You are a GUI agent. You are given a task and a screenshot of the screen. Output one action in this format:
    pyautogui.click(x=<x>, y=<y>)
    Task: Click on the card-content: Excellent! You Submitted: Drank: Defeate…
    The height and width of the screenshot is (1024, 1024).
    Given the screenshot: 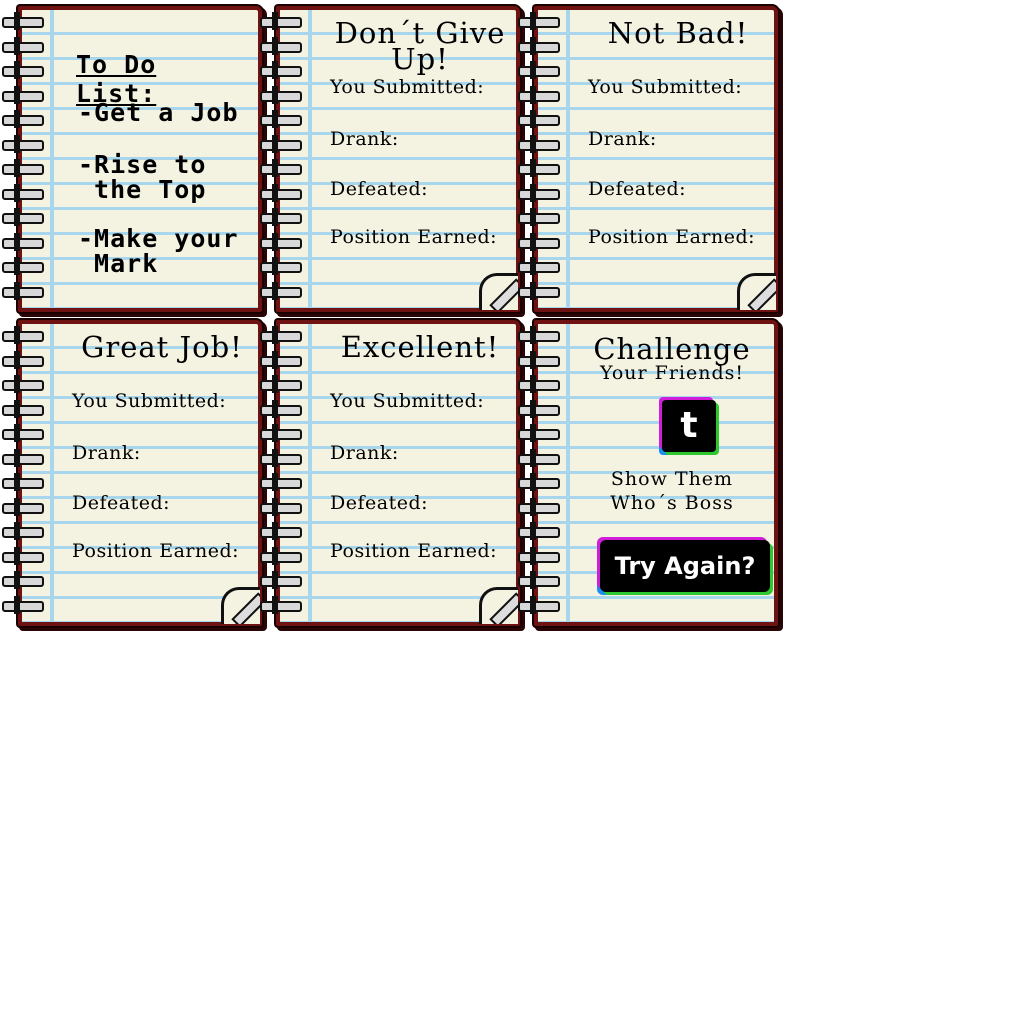 What is the action you would take?
    pyautogui.click(x=420, y=474)
    